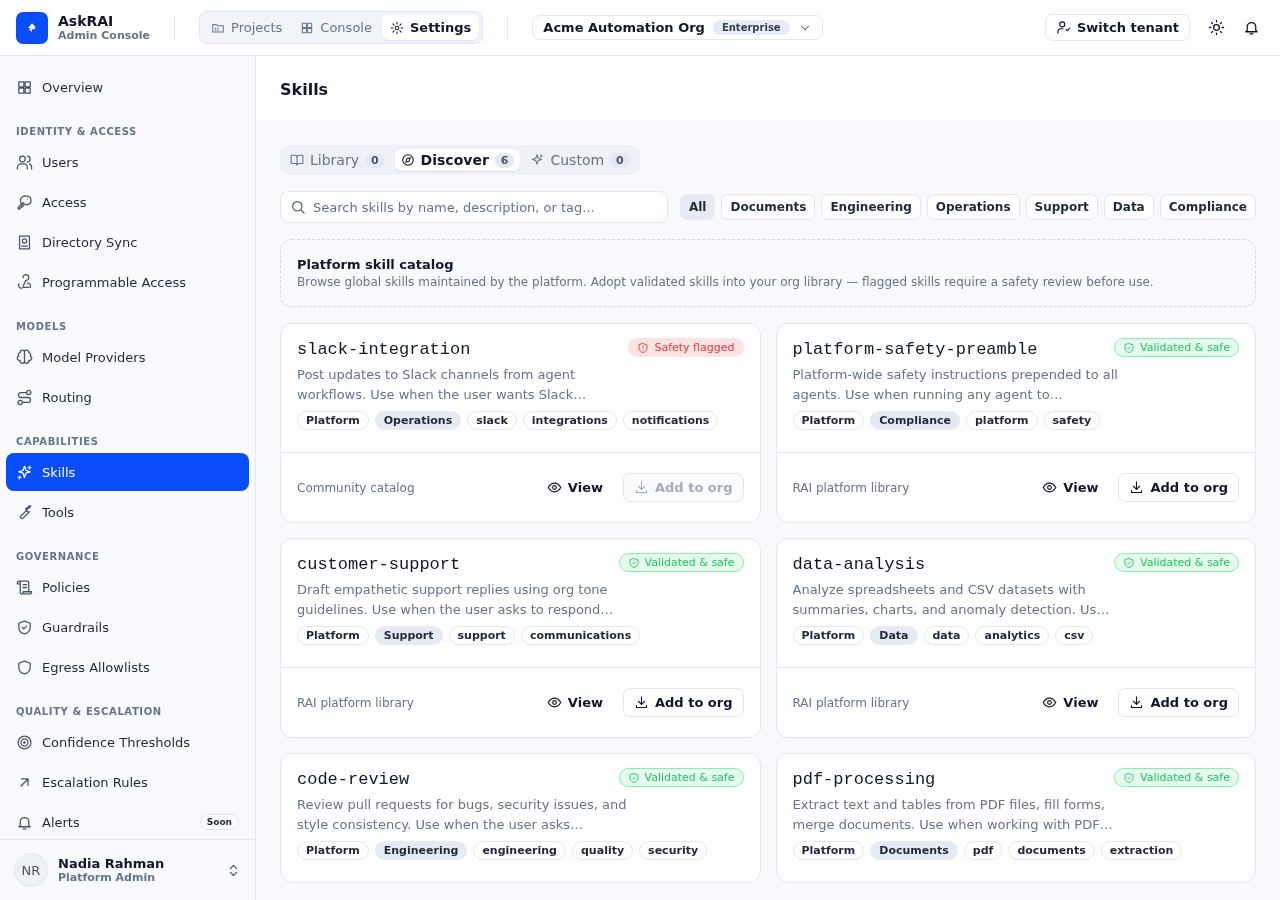 This screenshot has width=1280, height=900. Describe the element at coordinates (1063, 27) in the screenshot. I see `user-icon` at that location.